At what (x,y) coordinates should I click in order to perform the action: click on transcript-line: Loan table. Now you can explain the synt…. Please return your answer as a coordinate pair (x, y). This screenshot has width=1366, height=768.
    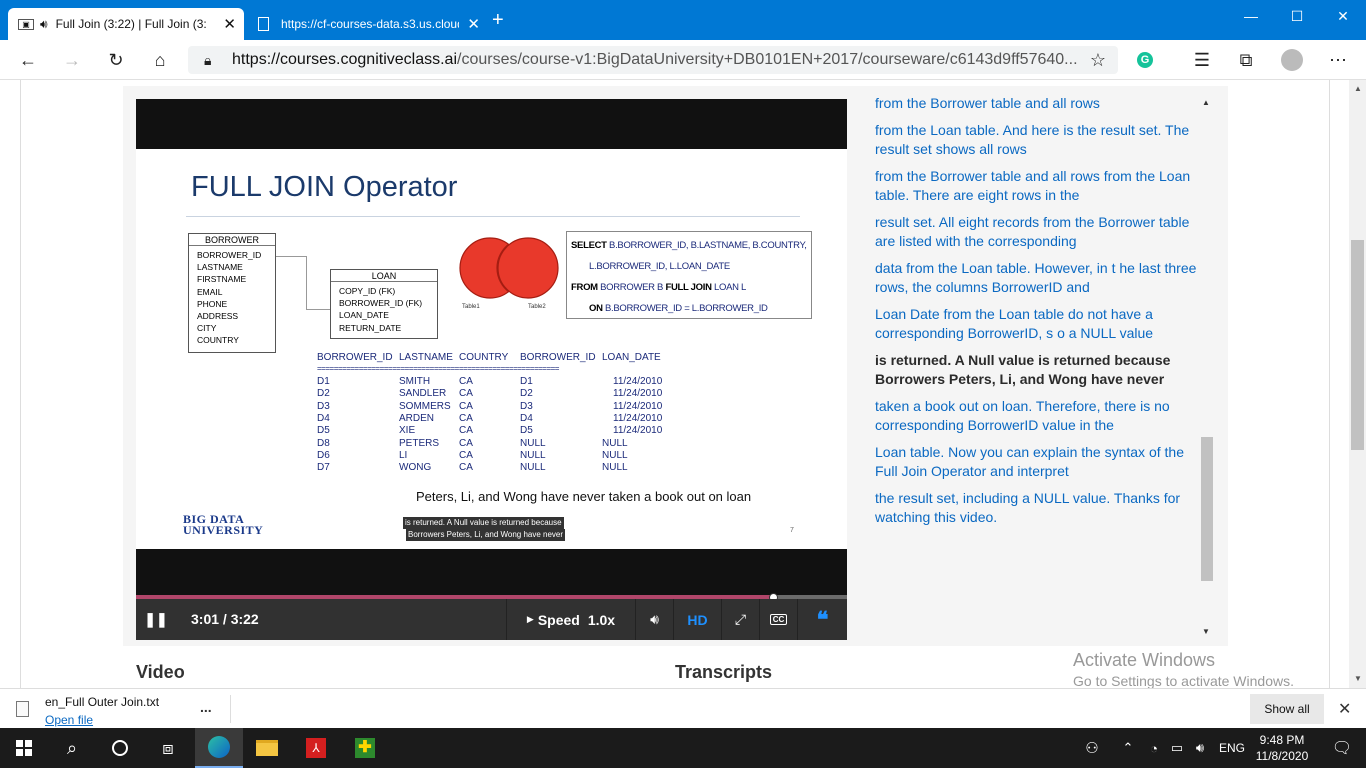
    Looking at the image, I should click on (1036, 462).